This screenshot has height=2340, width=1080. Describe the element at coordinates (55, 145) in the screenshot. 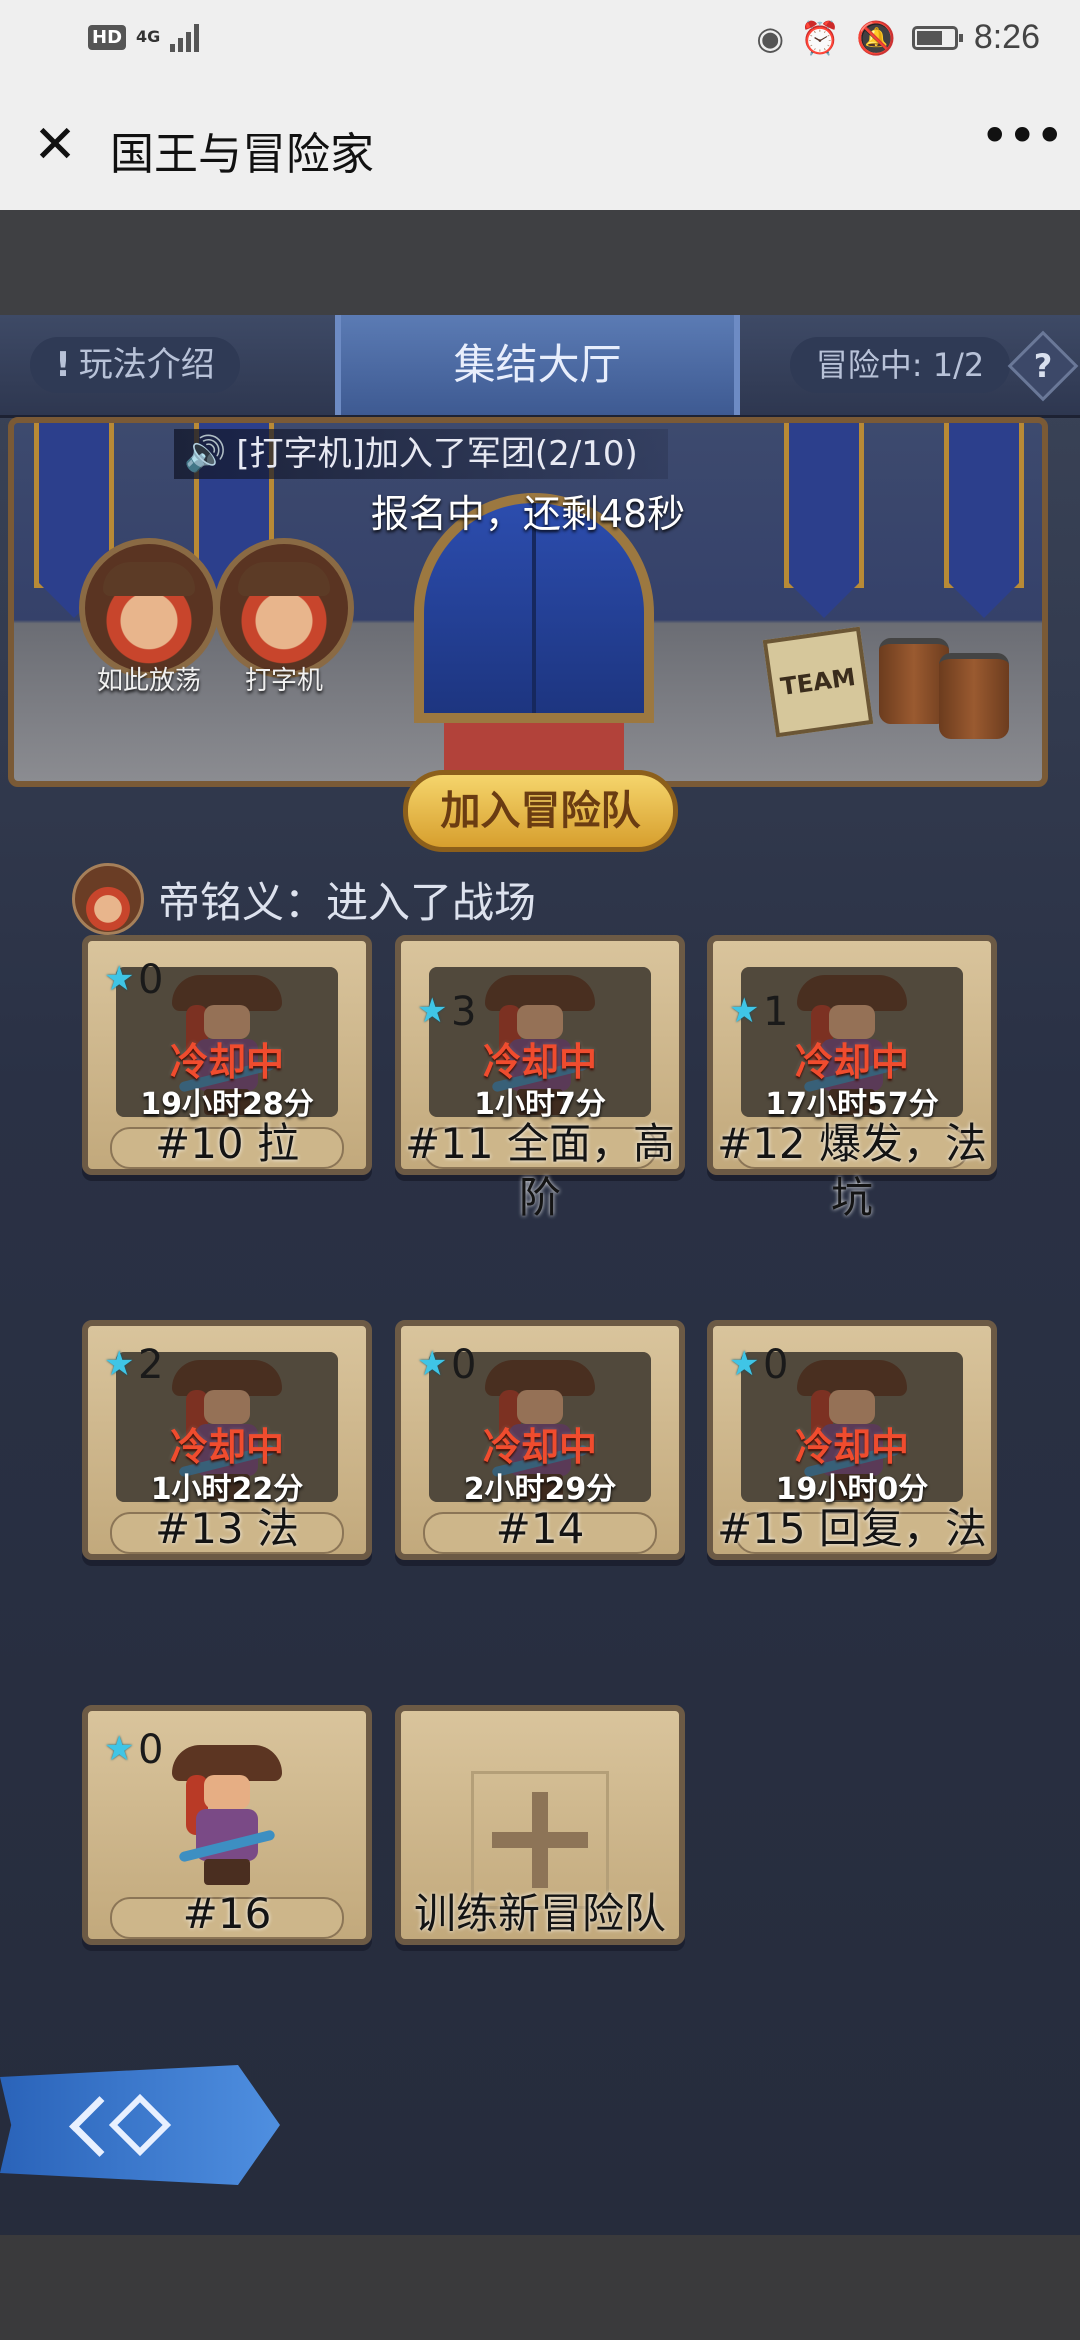

I see `close-icon: ✕` at that location.